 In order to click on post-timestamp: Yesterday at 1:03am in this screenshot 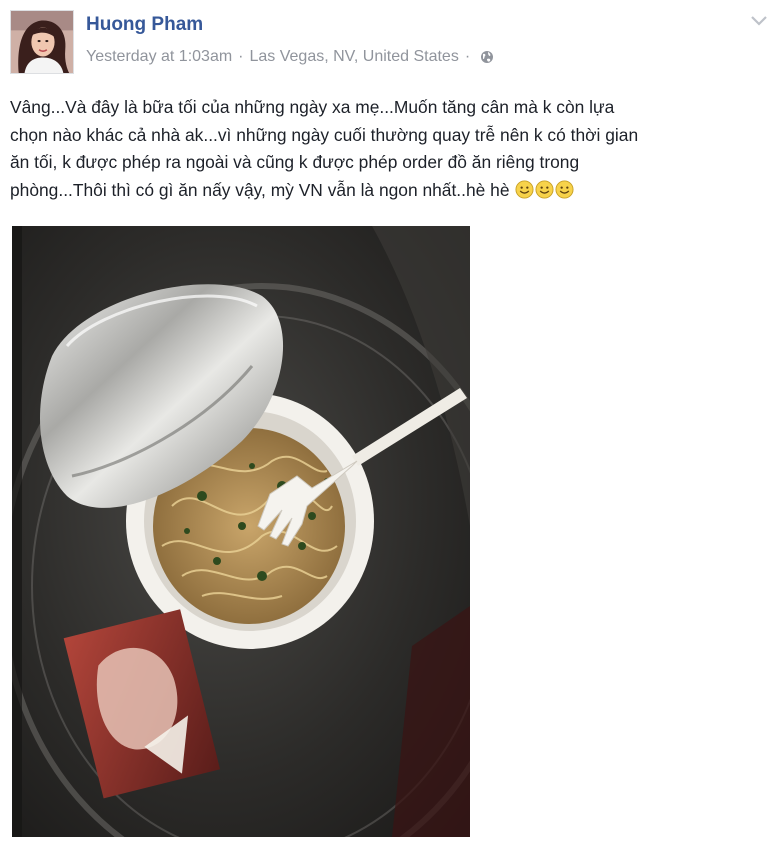, I will do `click(159, 57)`.